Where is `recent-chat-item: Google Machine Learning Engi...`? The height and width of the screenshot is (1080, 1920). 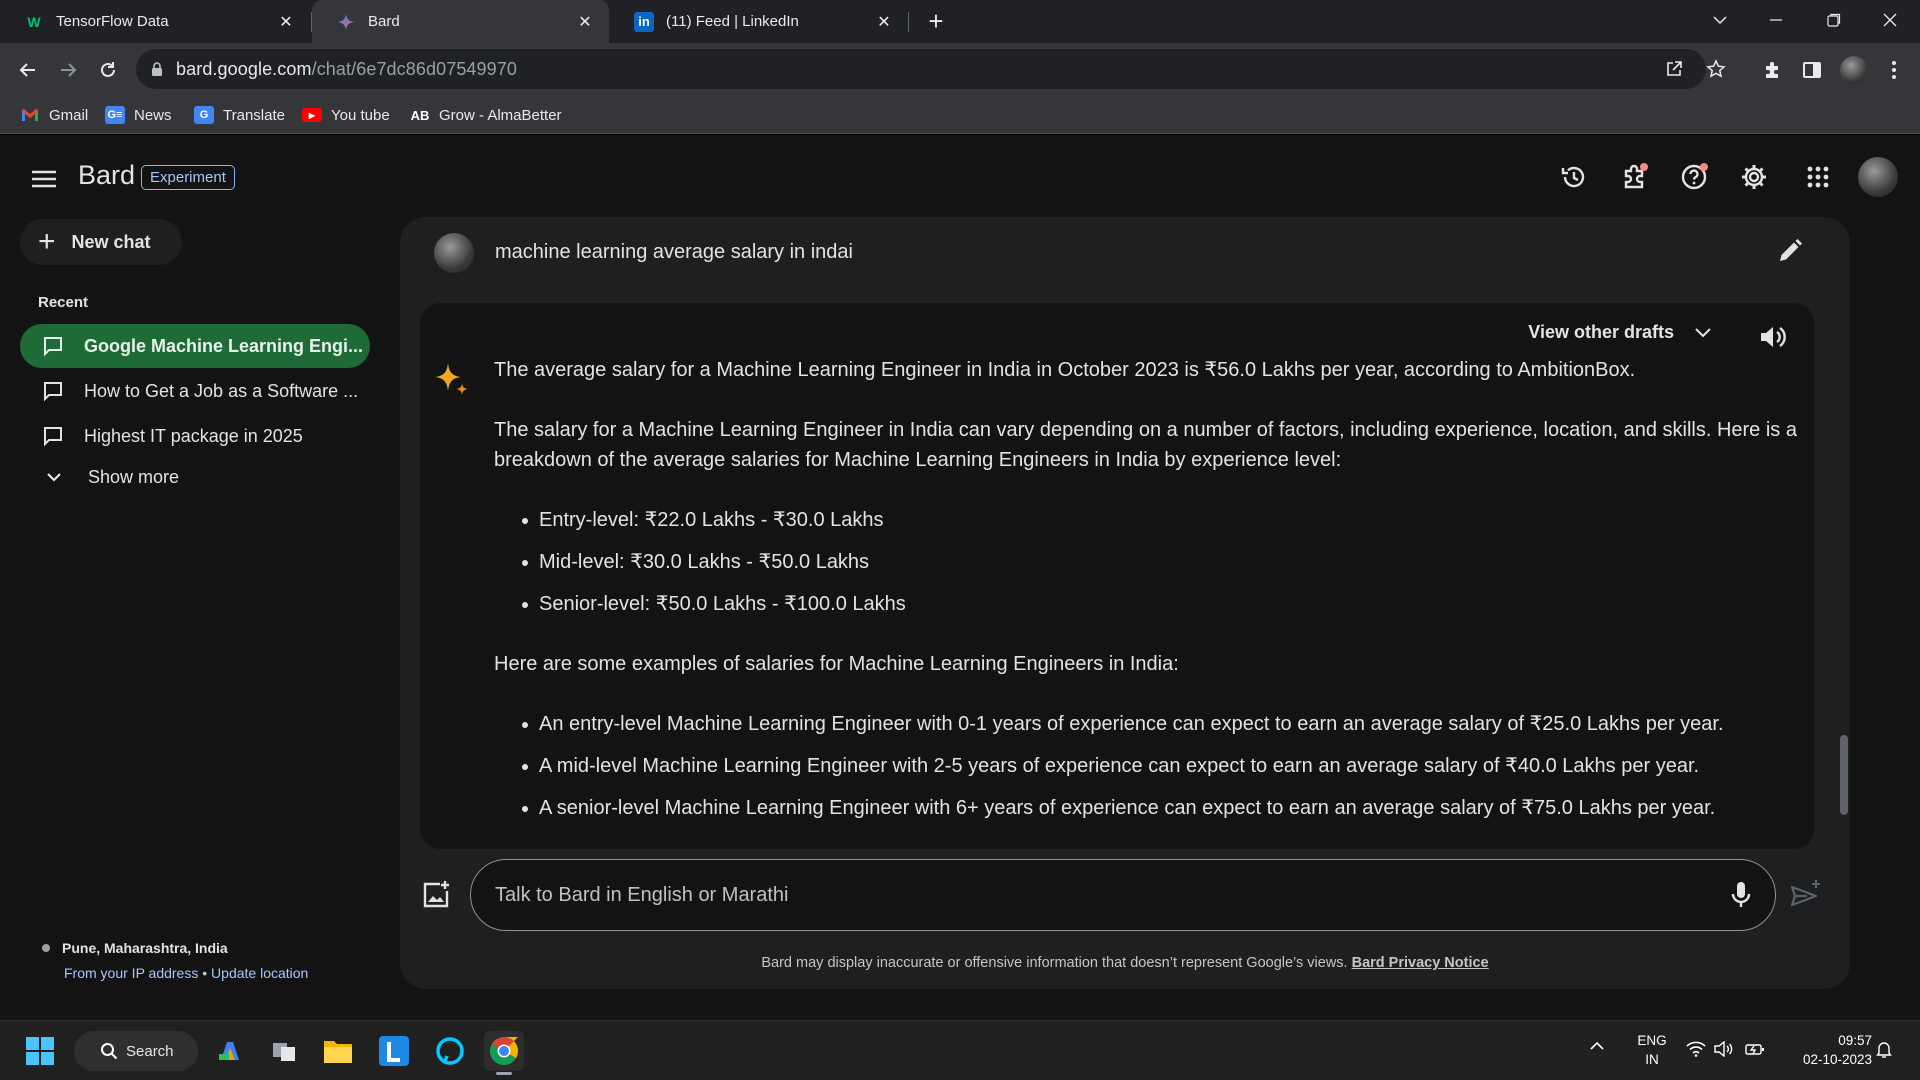
recent-chat-item: Google Machine Learning Engi... is located at coordinates (195, 346).